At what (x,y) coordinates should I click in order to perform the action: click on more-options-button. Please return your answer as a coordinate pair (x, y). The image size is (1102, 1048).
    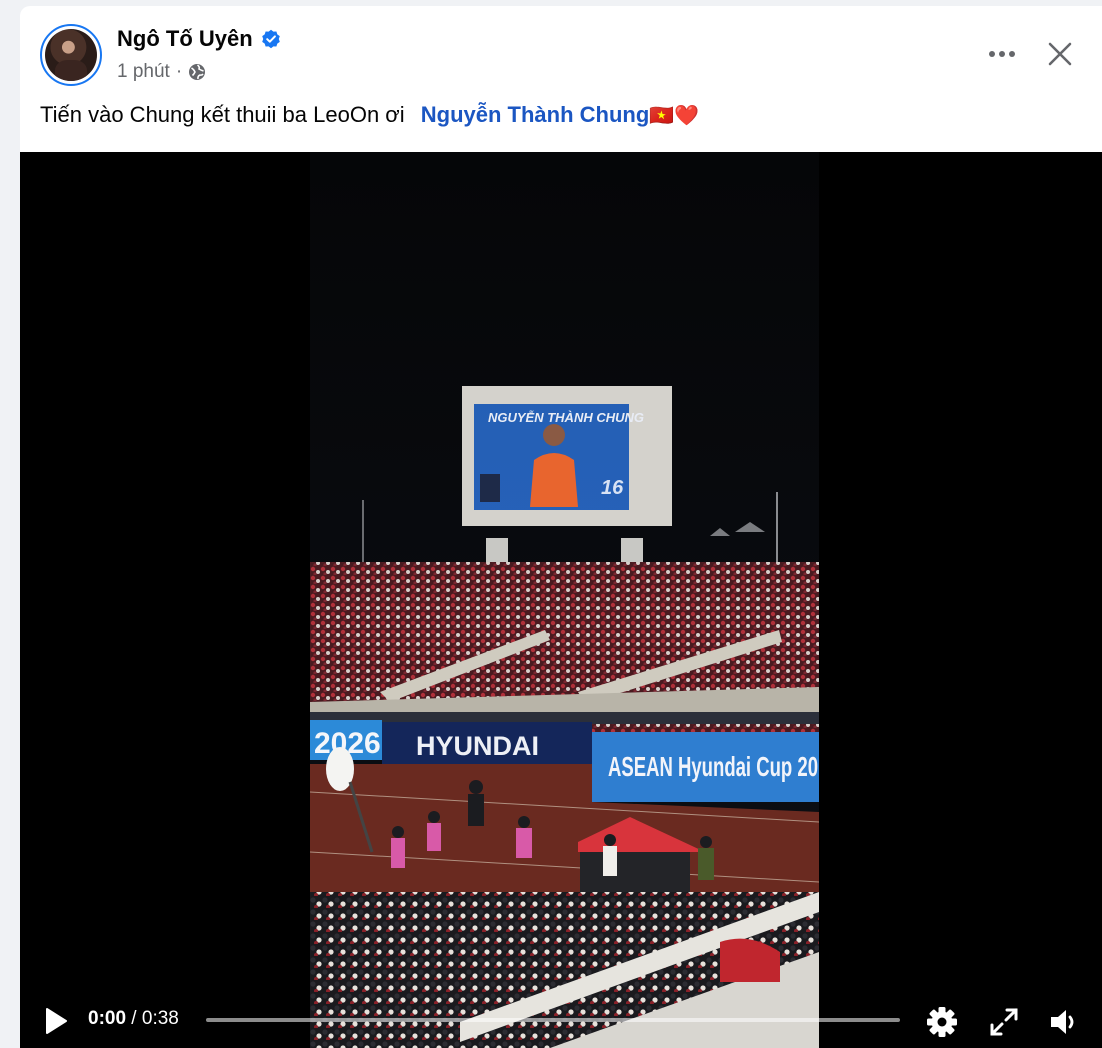
    Looking at the image, I should click on (1002, 54).